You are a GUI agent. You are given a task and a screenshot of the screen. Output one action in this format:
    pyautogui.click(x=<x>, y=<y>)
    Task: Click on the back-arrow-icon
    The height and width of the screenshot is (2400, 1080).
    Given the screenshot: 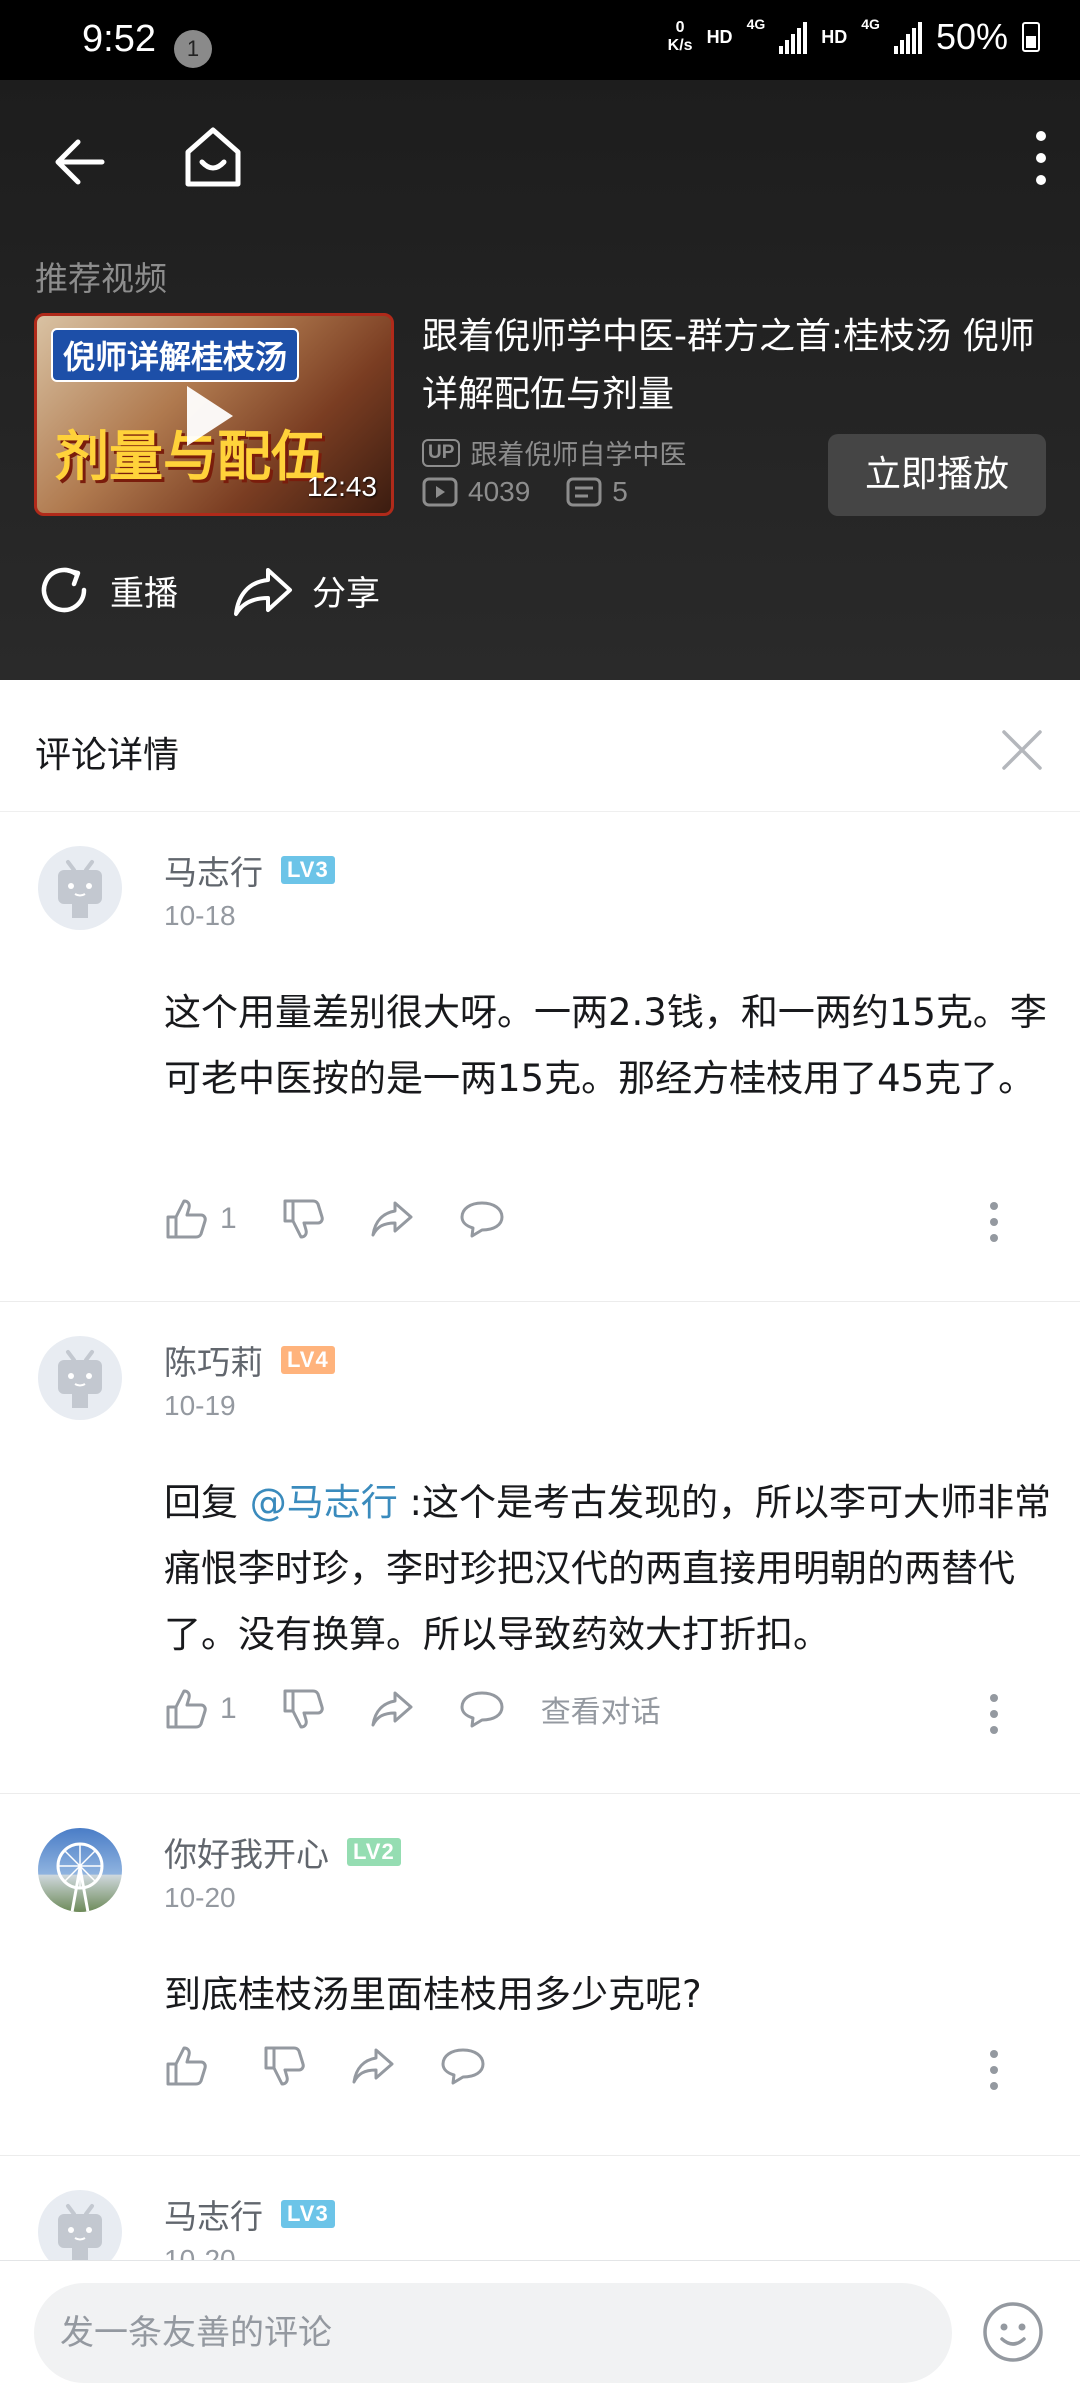 What is the action you would take?
    pyautogui.click(x=80, y=162)
    